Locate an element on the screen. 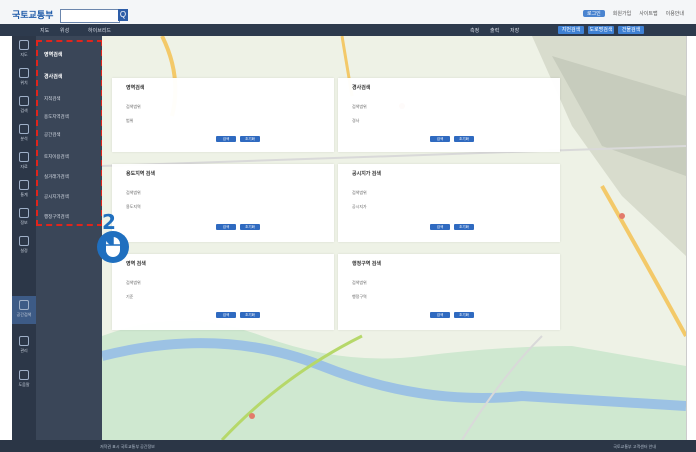 This screenshot has height=452, width=696. signup-link: 회원가입 is located at coordinates (622, 13).